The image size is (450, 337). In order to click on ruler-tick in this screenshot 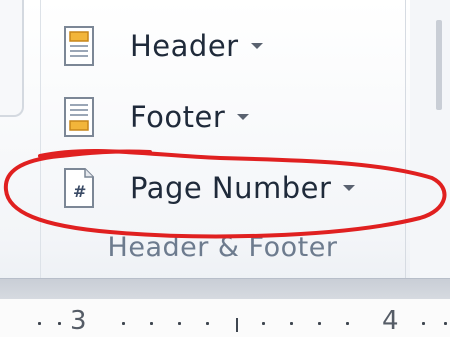, I will do `click(237, 325)`.